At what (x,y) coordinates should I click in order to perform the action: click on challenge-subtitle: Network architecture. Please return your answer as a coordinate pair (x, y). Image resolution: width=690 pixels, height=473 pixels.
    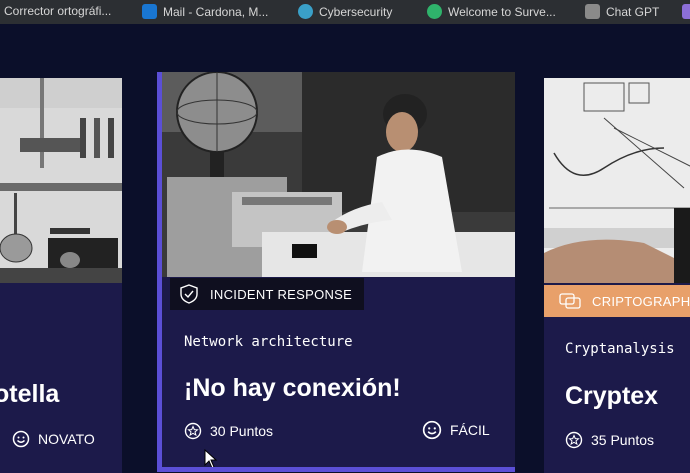
    Looking at the image, I should click on (268, 342).